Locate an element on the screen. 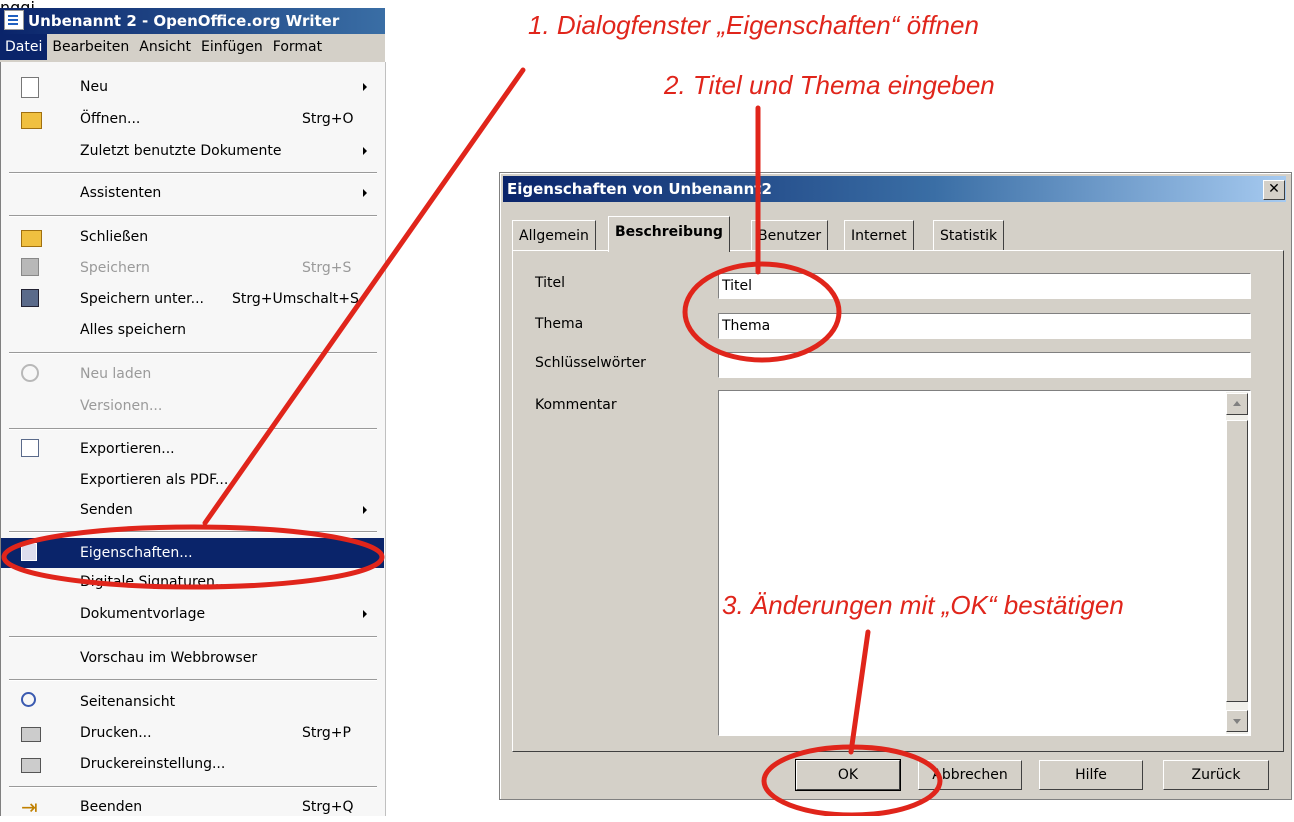 This screenshot has width=1294, height=822. highlight-ellipse-eigenschaften is located at coordinates (193, 557).